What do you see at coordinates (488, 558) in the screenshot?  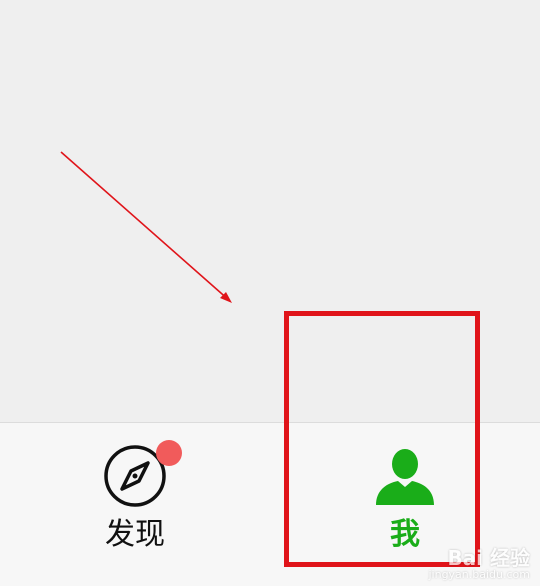 I see `watermark-brand: Bai 经验` at bounding box center [488, 558].